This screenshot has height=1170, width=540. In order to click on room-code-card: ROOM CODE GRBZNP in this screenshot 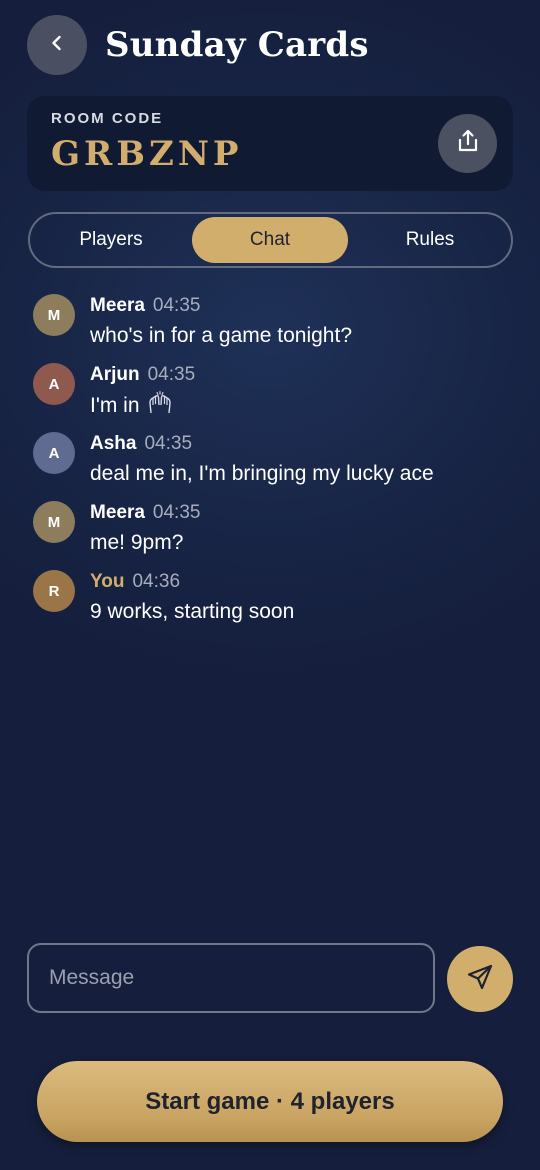, I will do `click(270, 143)`.